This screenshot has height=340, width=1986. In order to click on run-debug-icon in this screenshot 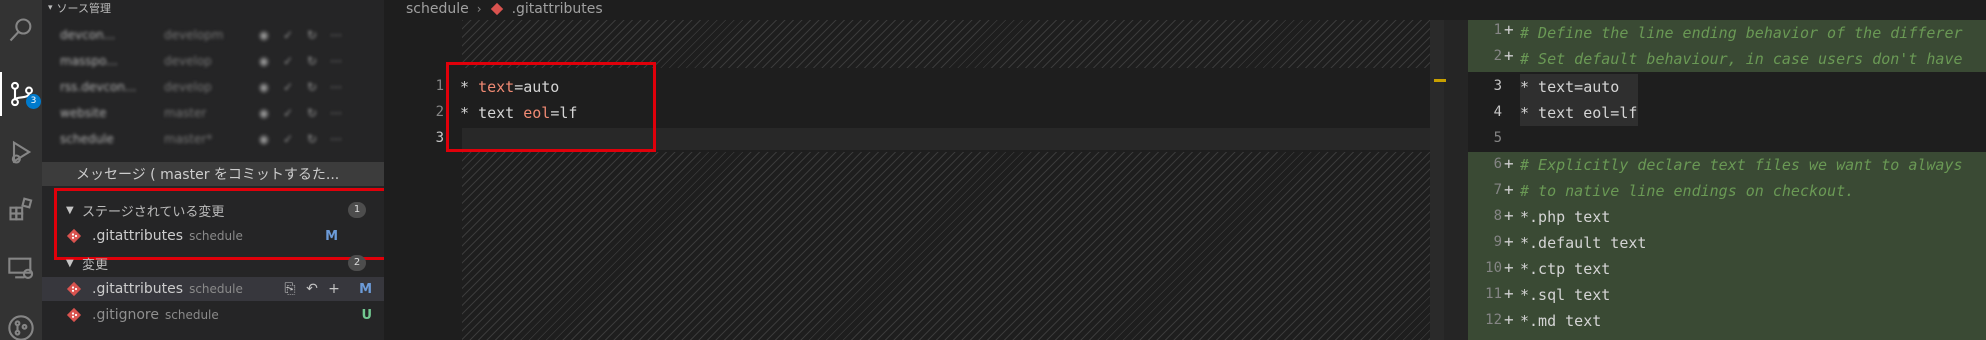, I will do `click(21, 152)`.